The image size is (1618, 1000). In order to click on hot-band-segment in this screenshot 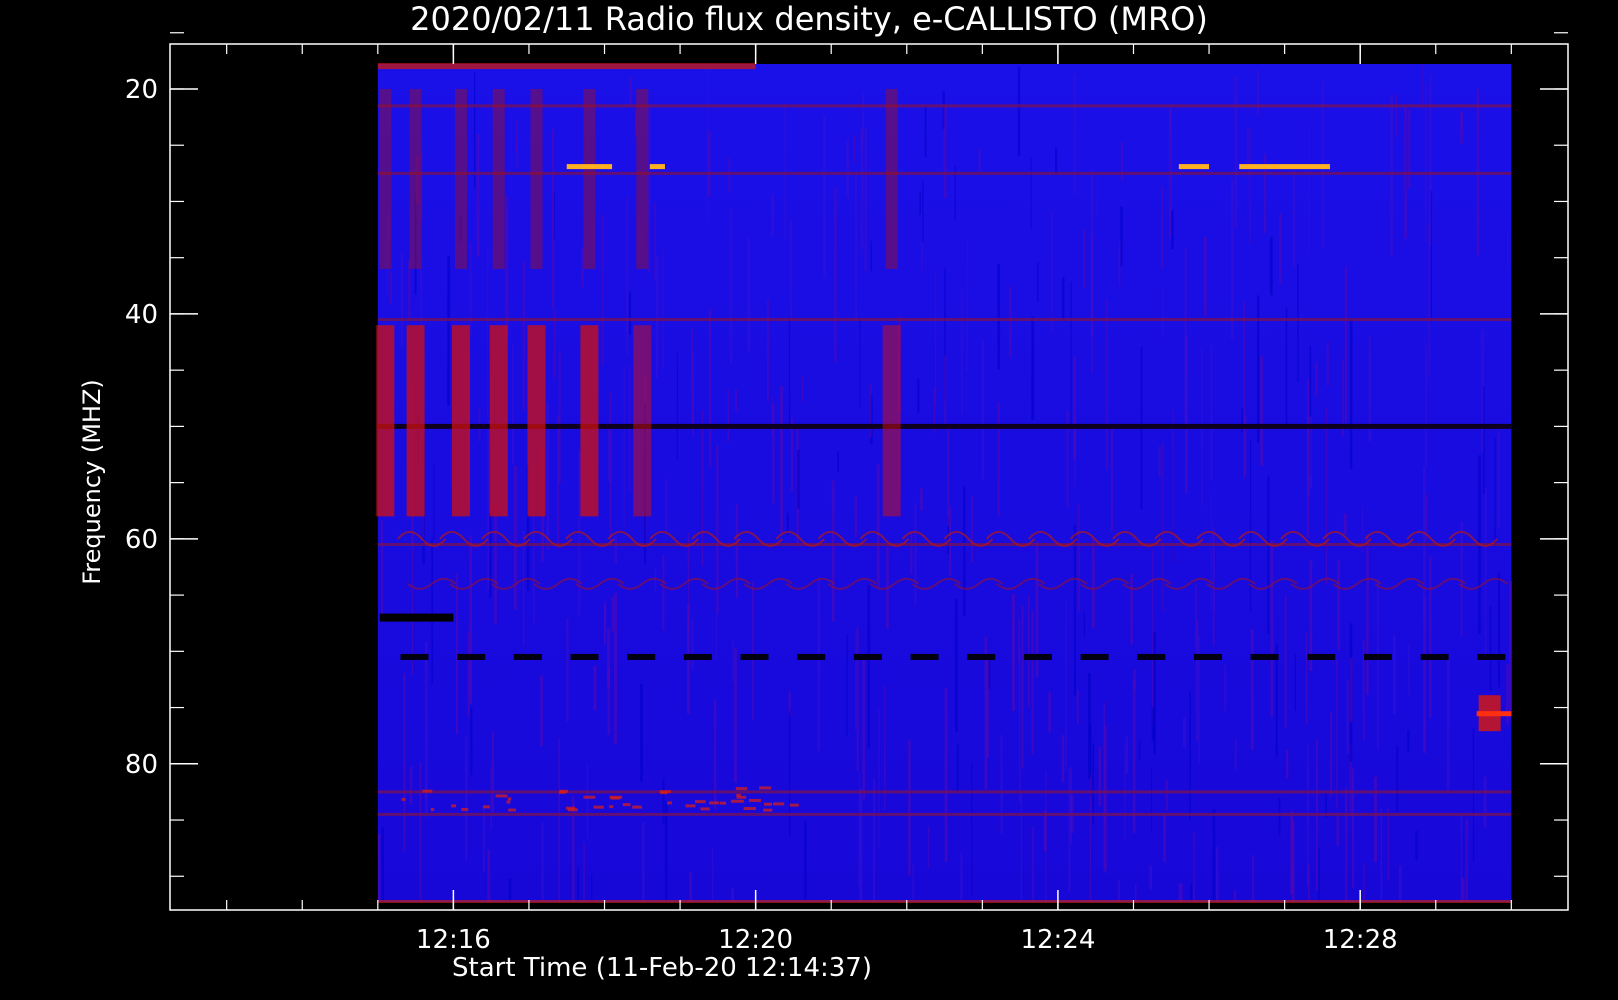, I will do `click(1194, 167)`.